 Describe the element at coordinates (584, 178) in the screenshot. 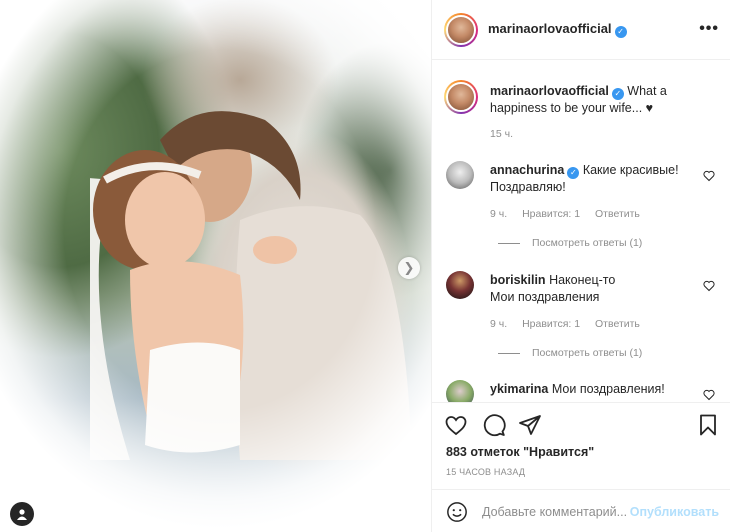

I see `comment-text: annachurina ✓ Какие красивые! Поздравляю!` at that location.